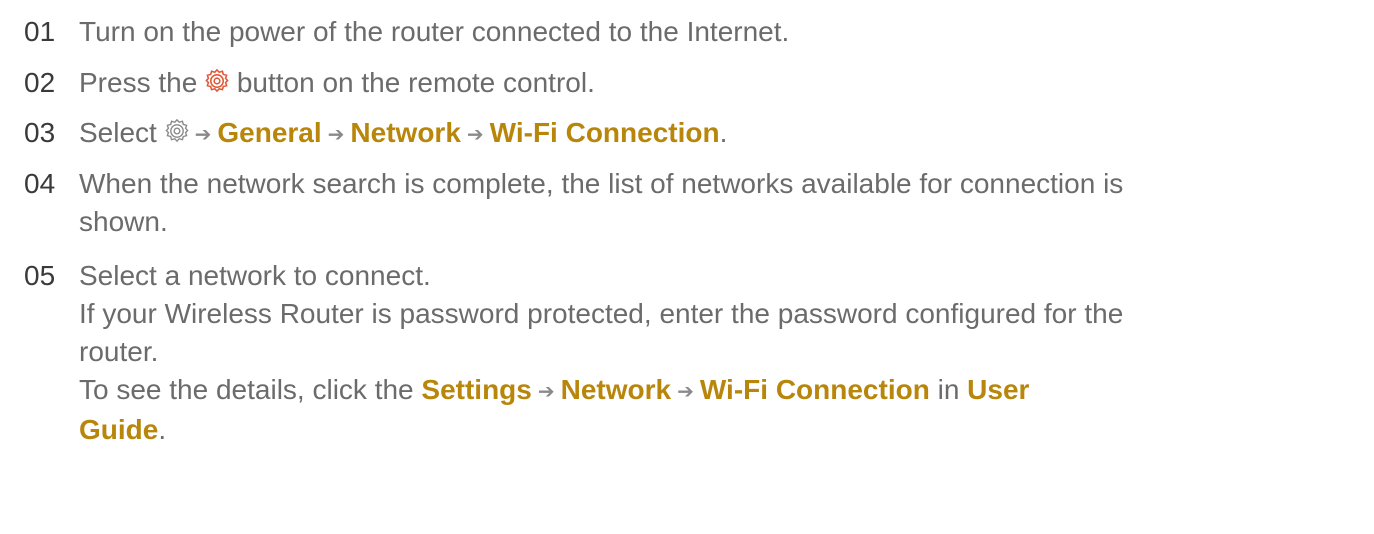 This screenshot has width=1374, height=534. What do you see at coordinates (246, 389) in the screenshot?
I see `step-text-before: To see the details, click the` at bounding box center [246, 389].